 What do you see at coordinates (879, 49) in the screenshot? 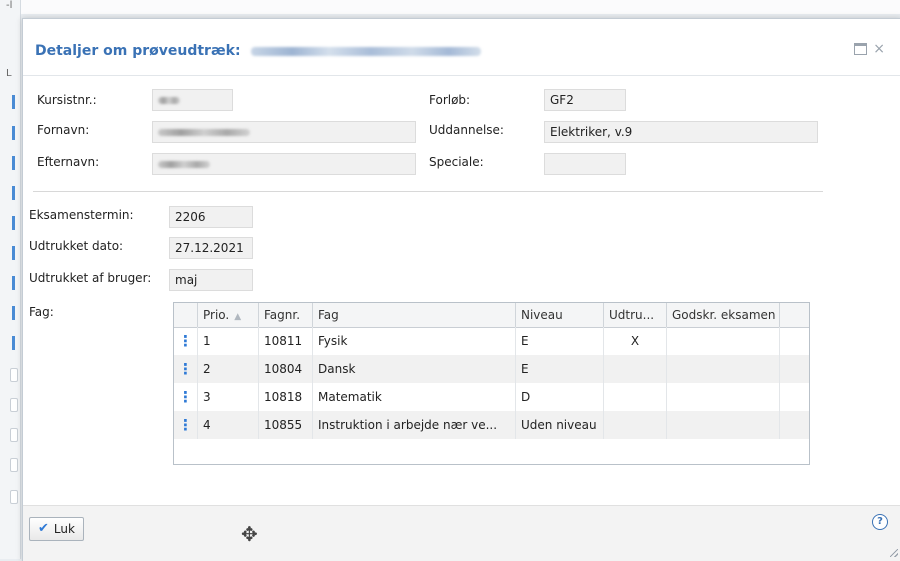
I see `close-icon: ×` at bounding box center [879, 49].